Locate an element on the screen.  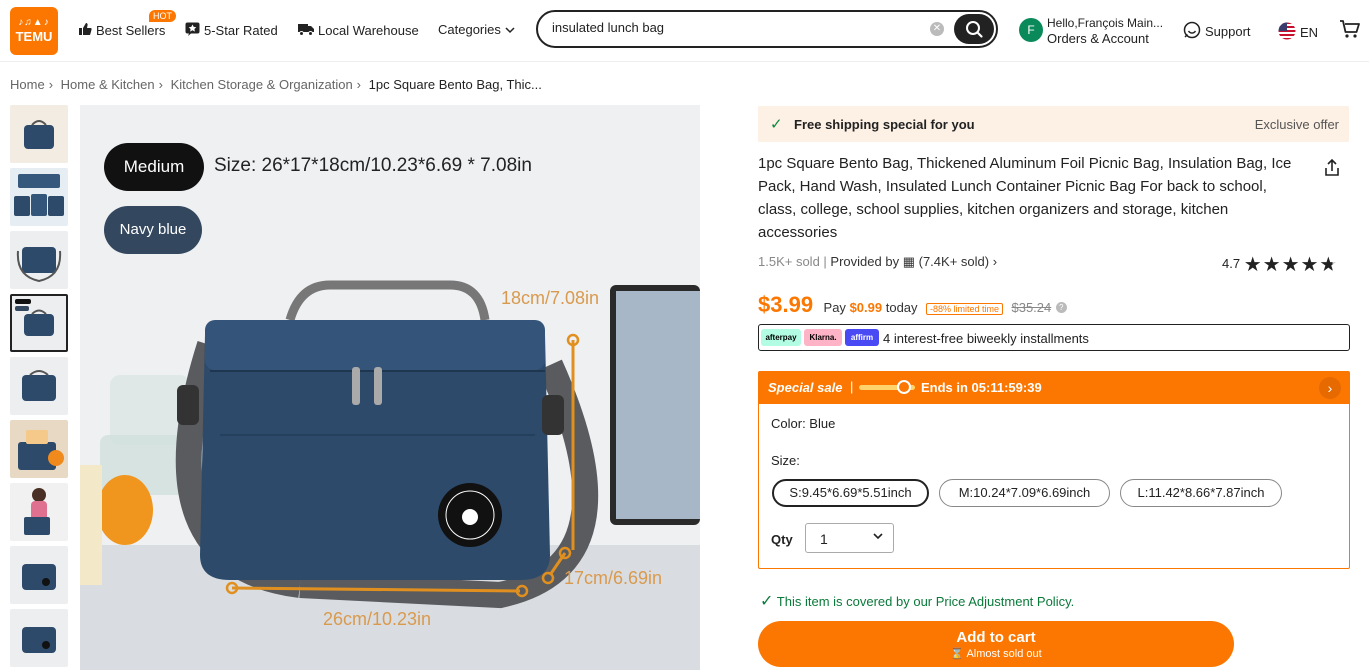
add-to-cart-button: Add to cart ⌛ Almost sold out is located at coordinates (996, 644).